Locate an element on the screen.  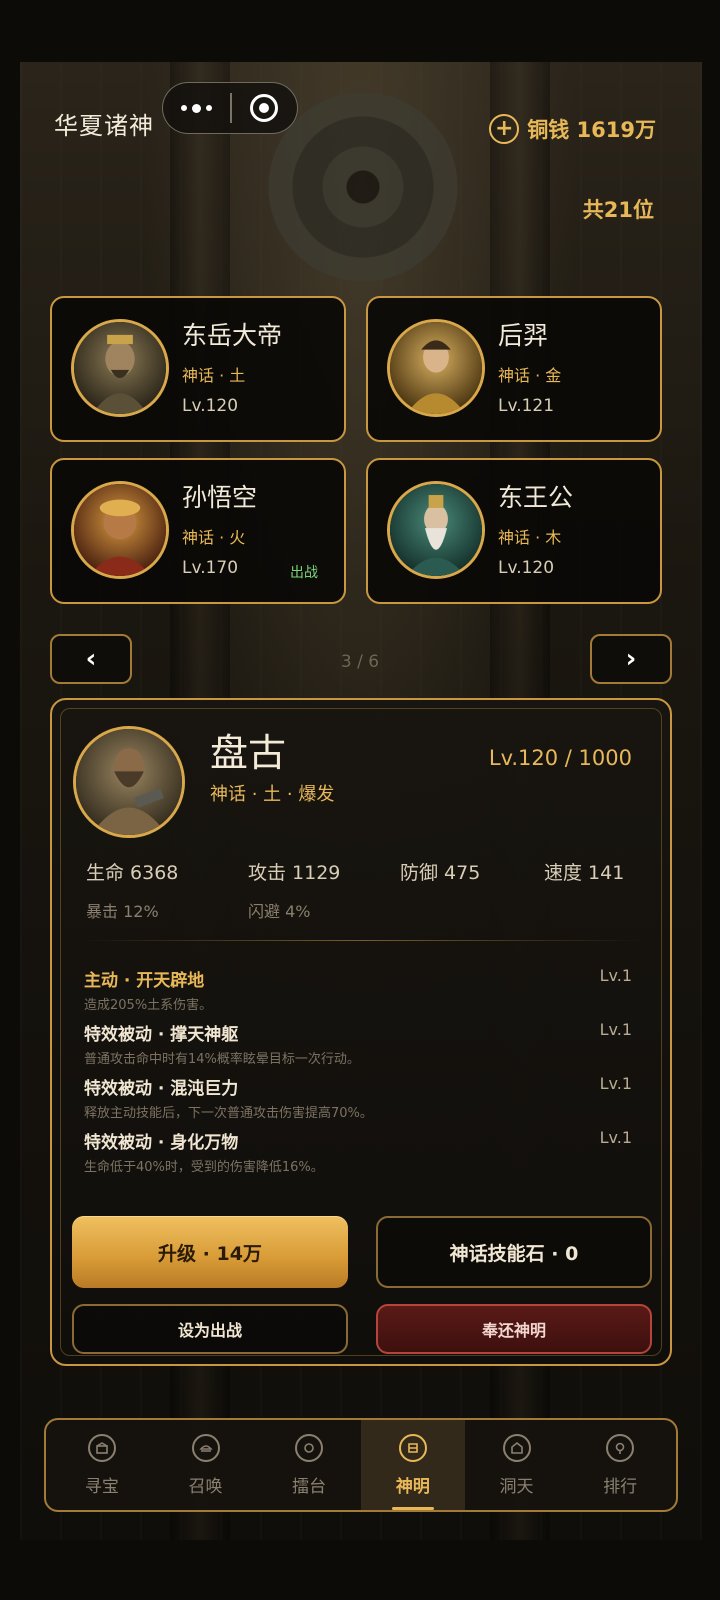
skill-description: 生命低于40%时，受到的伤害降低16%。 is located at coordinates (204, 1167).